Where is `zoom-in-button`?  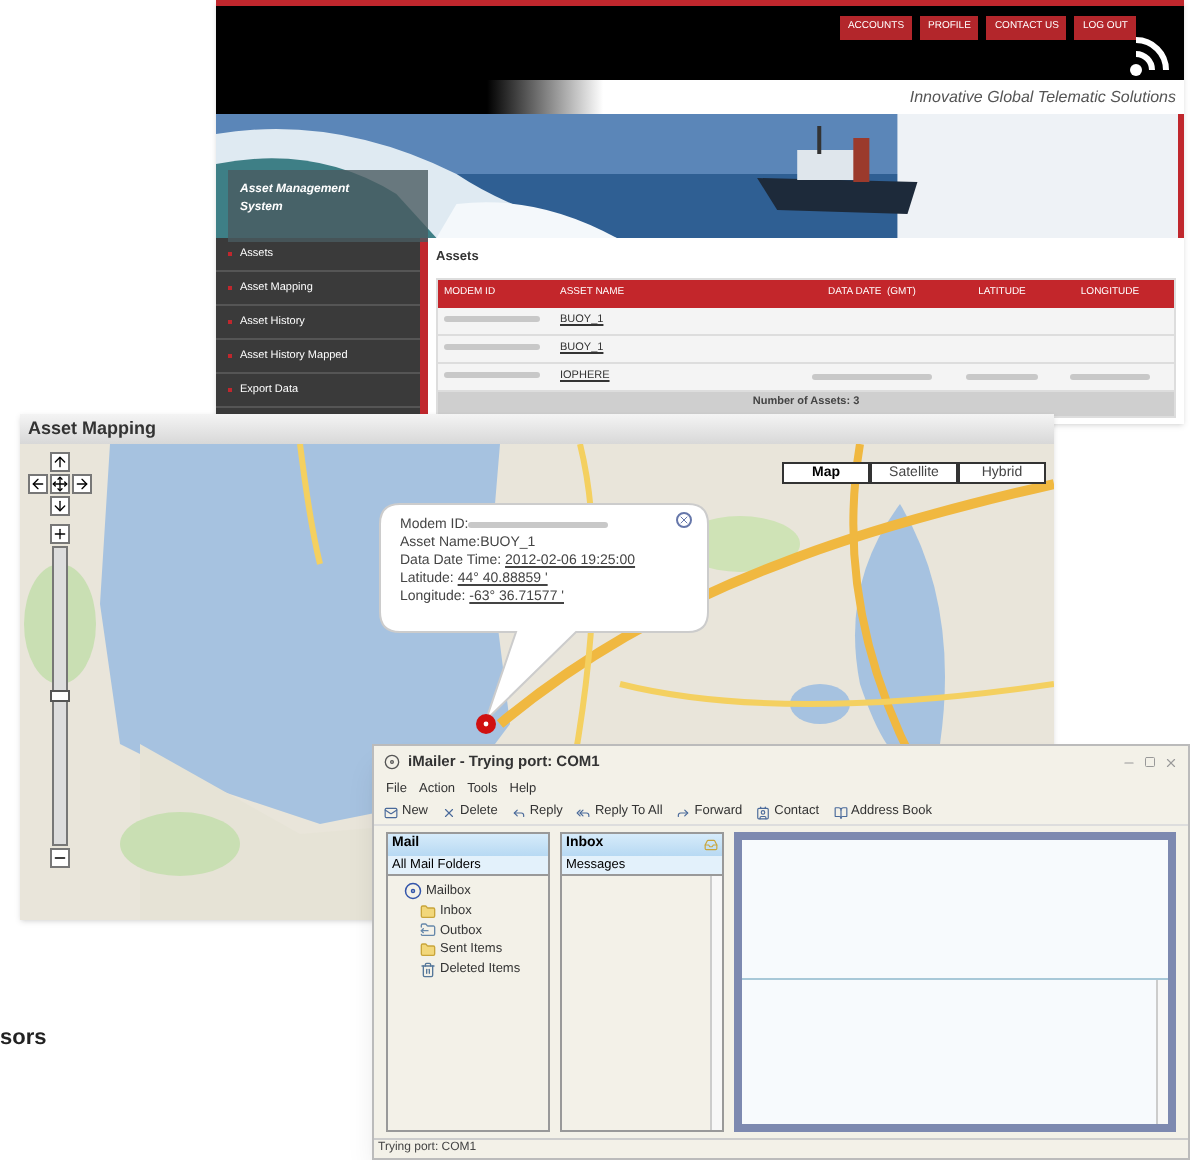 zoom-in-button is located at coordinates (60, 534).